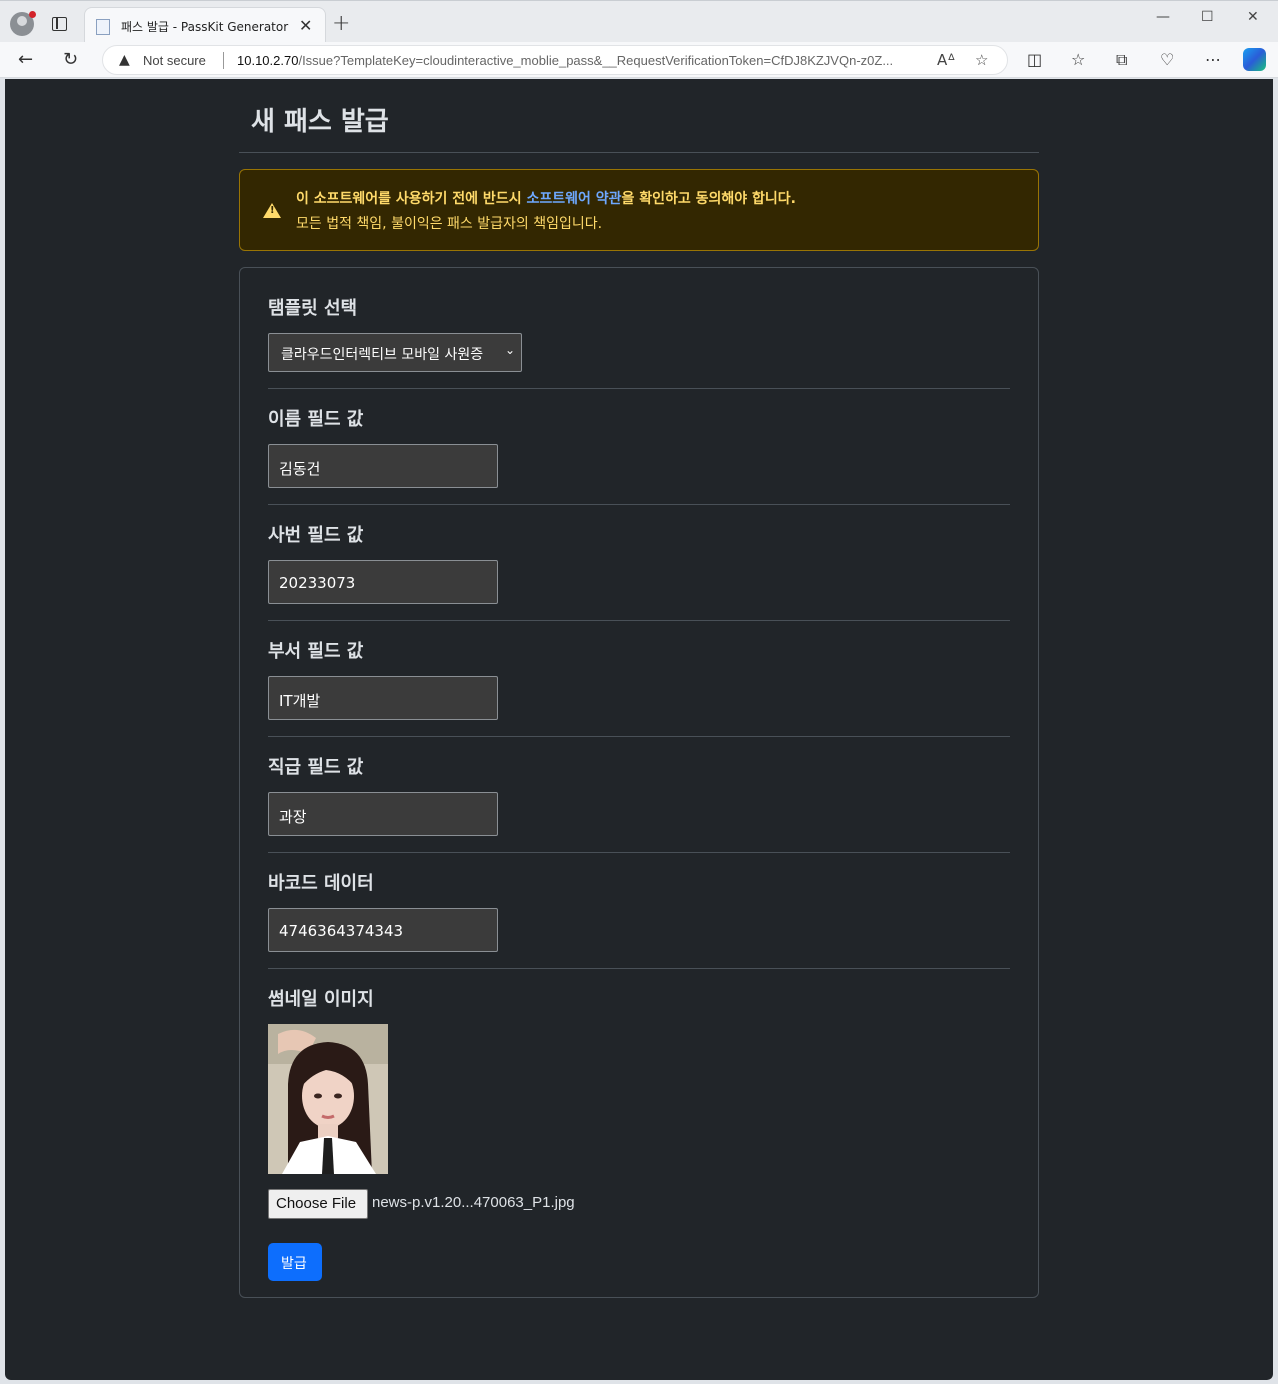  What do you see at coordinates (1163, 17) in the screenshot?
I see `minimize-icon: —` at bounding box center [1163, 17].